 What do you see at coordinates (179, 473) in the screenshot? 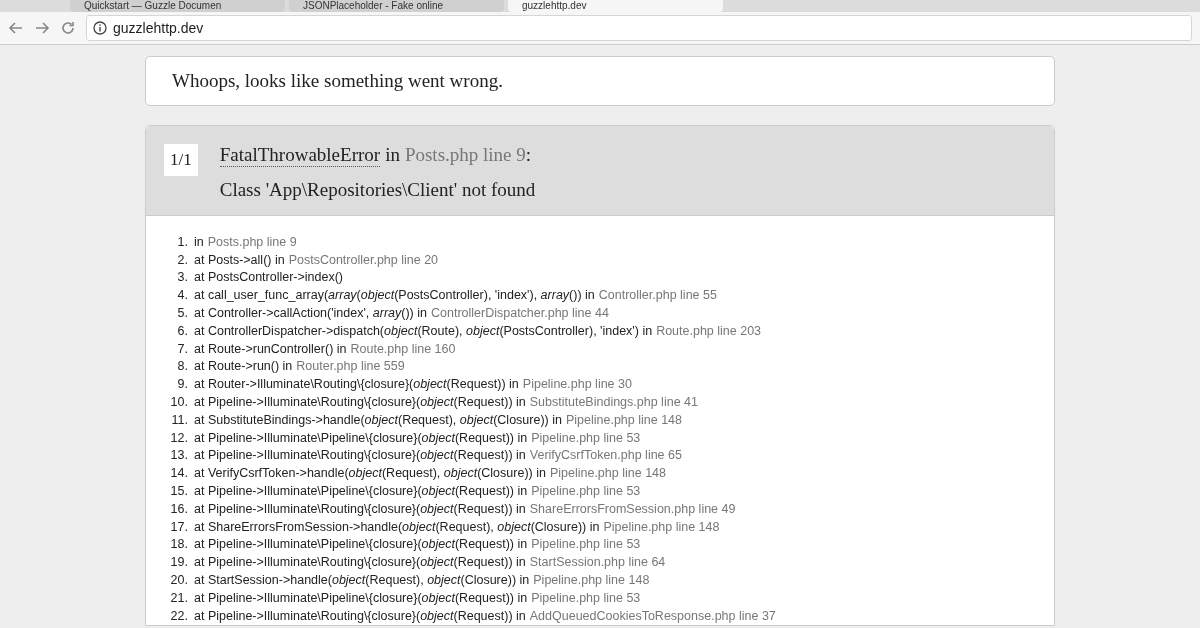
I see `frame-number: 14.` at bounding box center [179, 473].